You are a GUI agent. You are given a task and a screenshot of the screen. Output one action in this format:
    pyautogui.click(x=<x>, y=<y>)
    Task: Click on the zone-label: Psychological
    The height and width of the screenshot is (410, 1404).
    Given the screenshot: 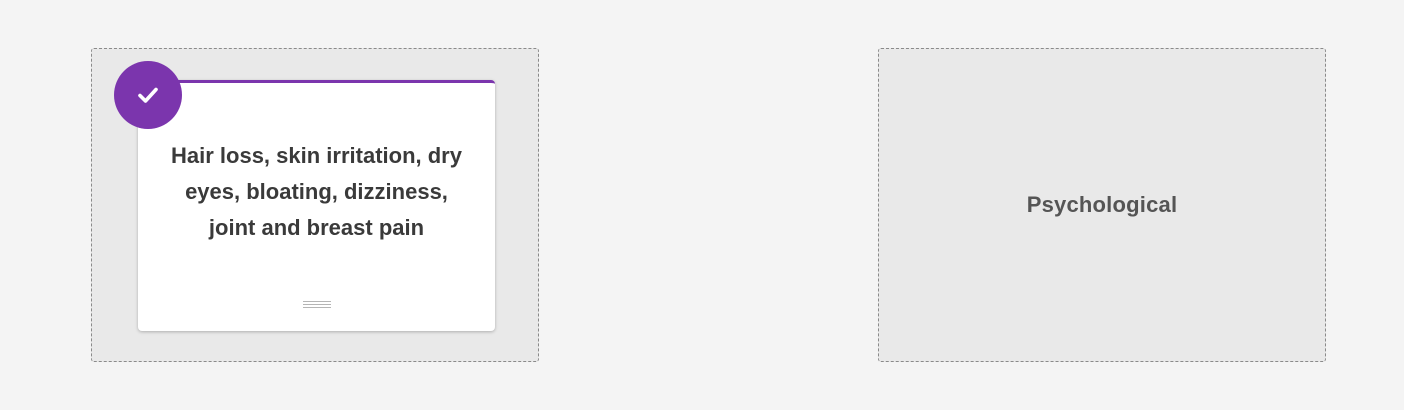 What is the action you would take?
    pyautogui.click(x=1102, y=204)
    